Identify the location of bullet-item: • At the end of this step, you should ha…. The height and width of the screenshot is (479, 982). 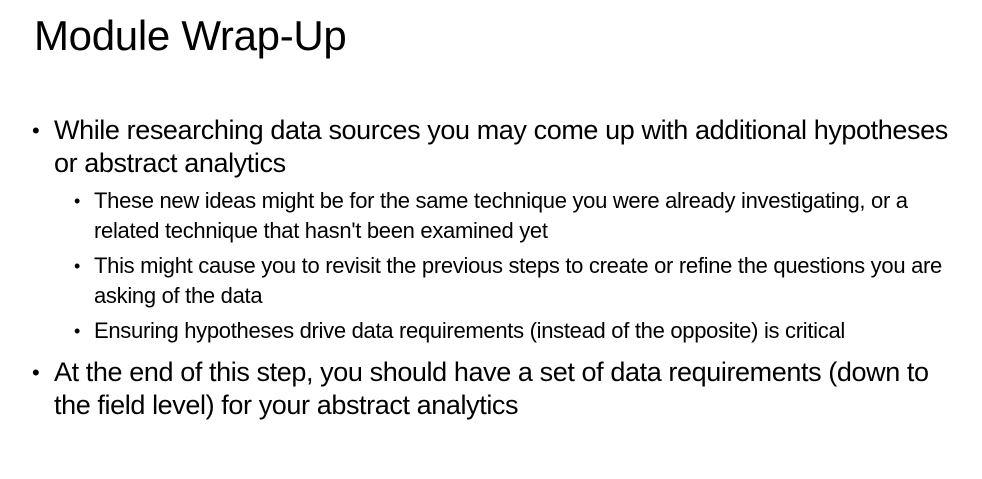
(497, 389).